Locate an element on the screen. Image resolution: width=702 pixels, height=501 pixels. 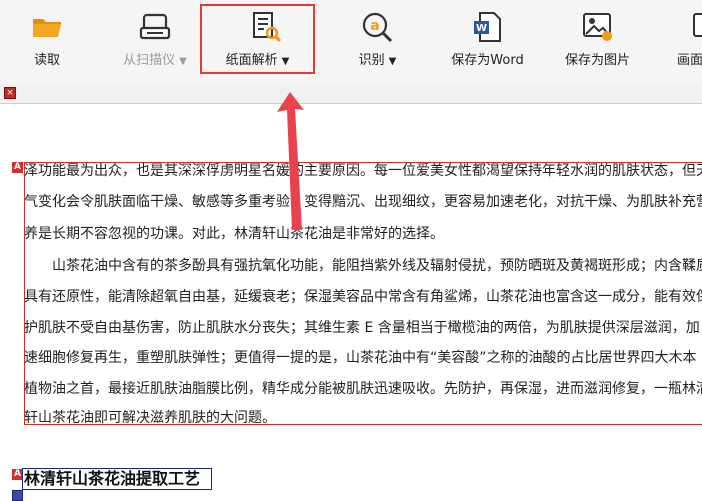
block-badge: A is located at coordinates (17, 167).